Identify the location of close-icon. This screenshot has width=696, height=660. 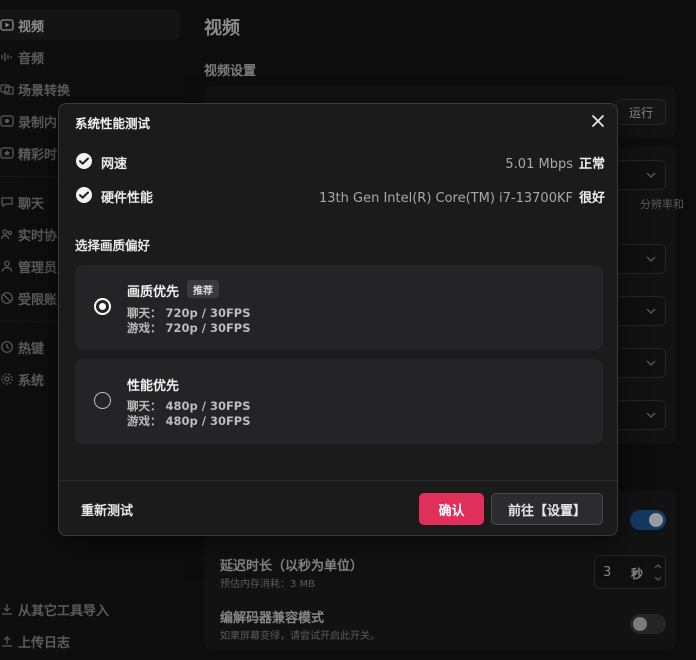
(598, 121).